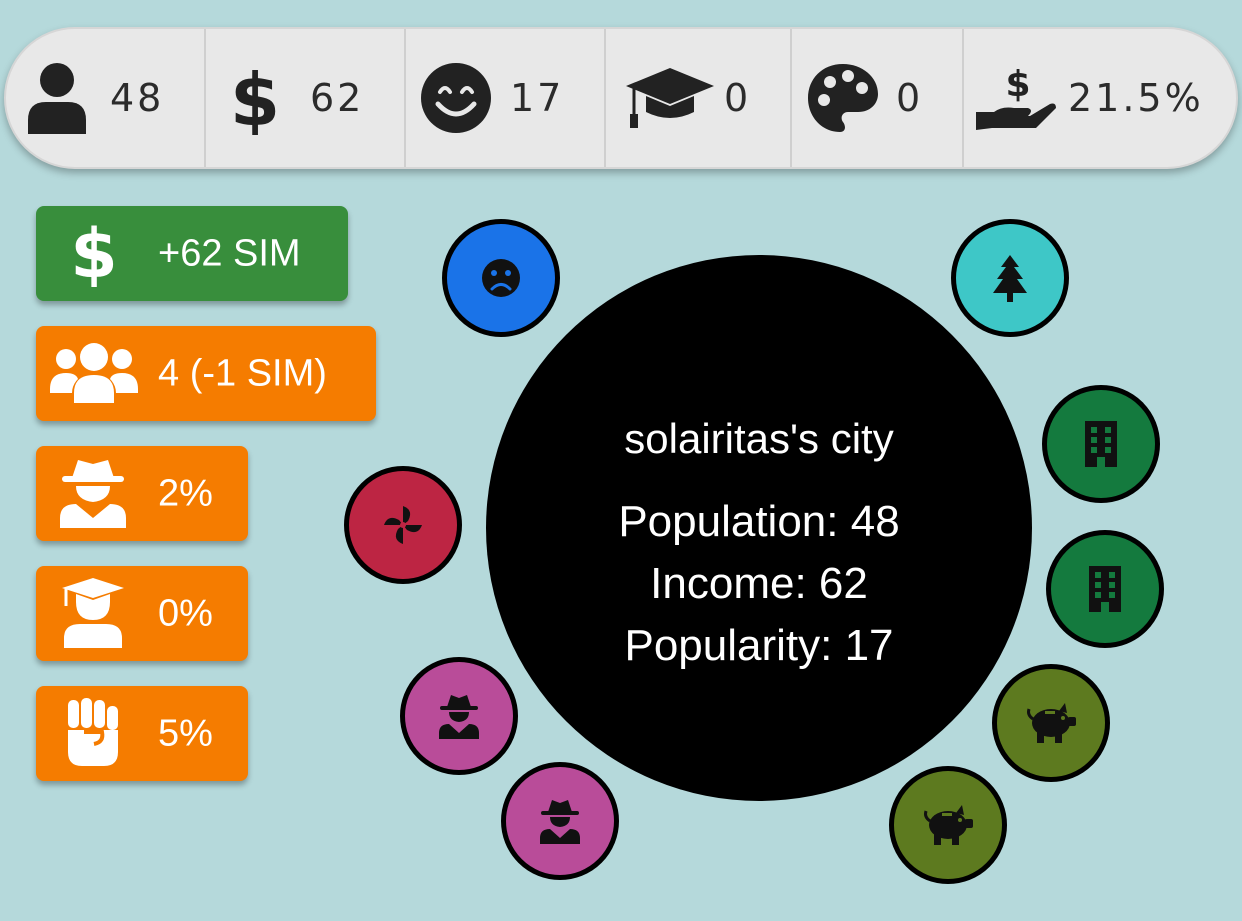 Image resolution: width=1242 pixels, height=921 pixels. I want to click on city-name: solairitas's city, so click(759, 438).